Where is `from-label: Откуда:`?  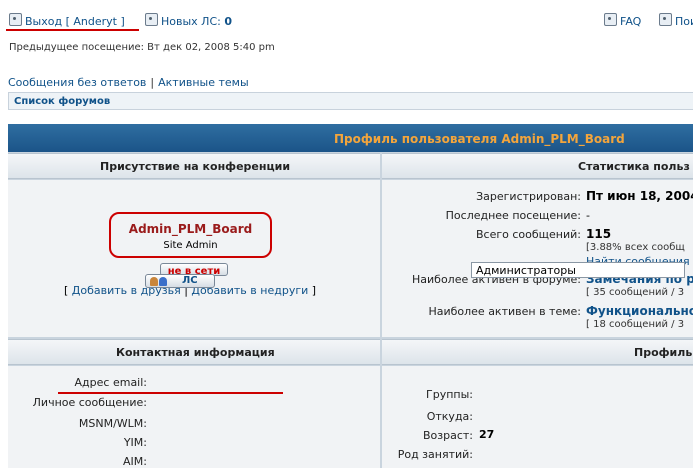
from-label: Откуда: is located at coordinates (449, 416).